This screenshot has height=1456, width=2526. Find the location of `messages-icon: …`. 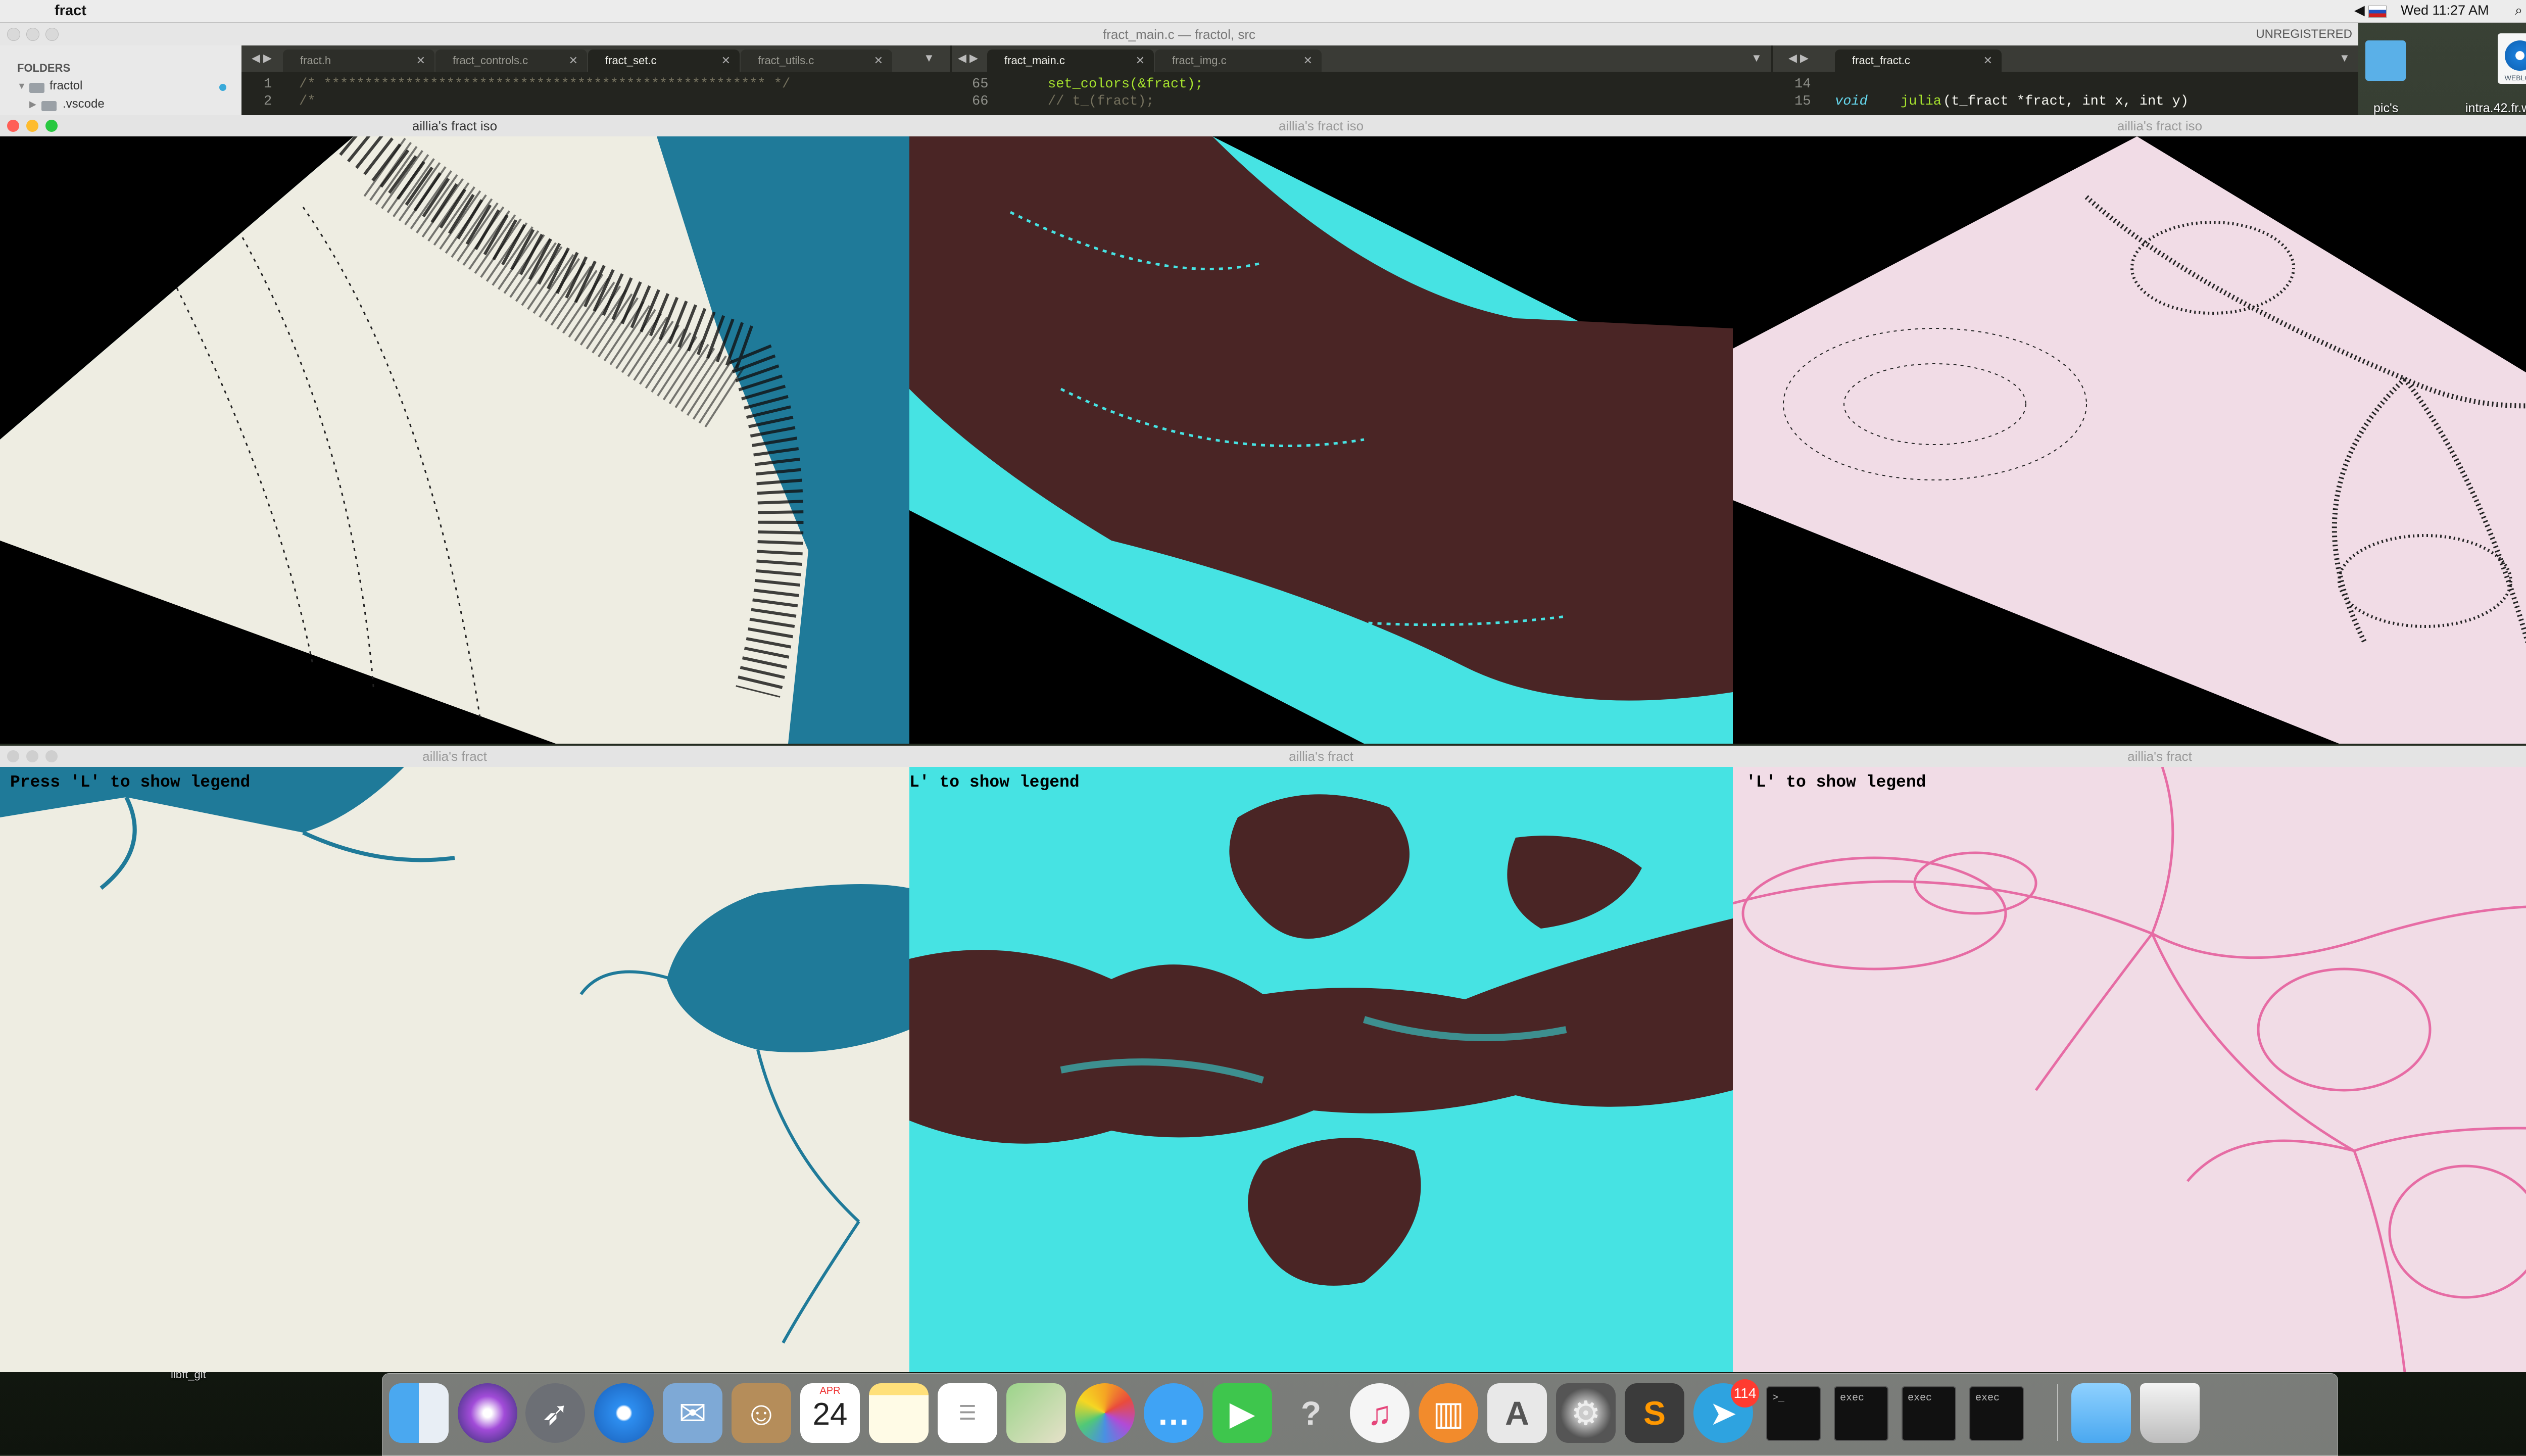

messages-icon: … is located at coordinates (1173, 1413).